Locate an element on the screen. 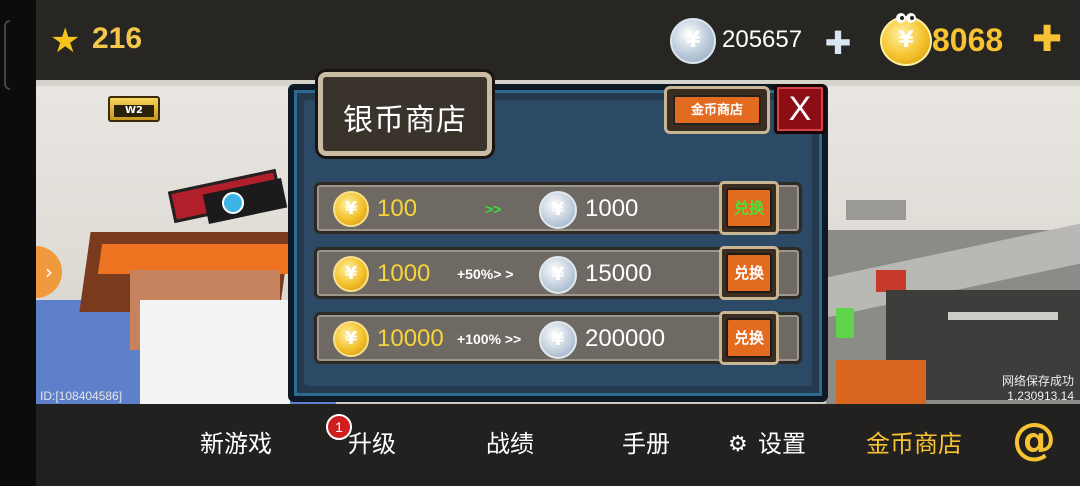 The width and height of the screenshot is (1080, 486). nav-manual: 手册 is located at coordinates (646, 441).